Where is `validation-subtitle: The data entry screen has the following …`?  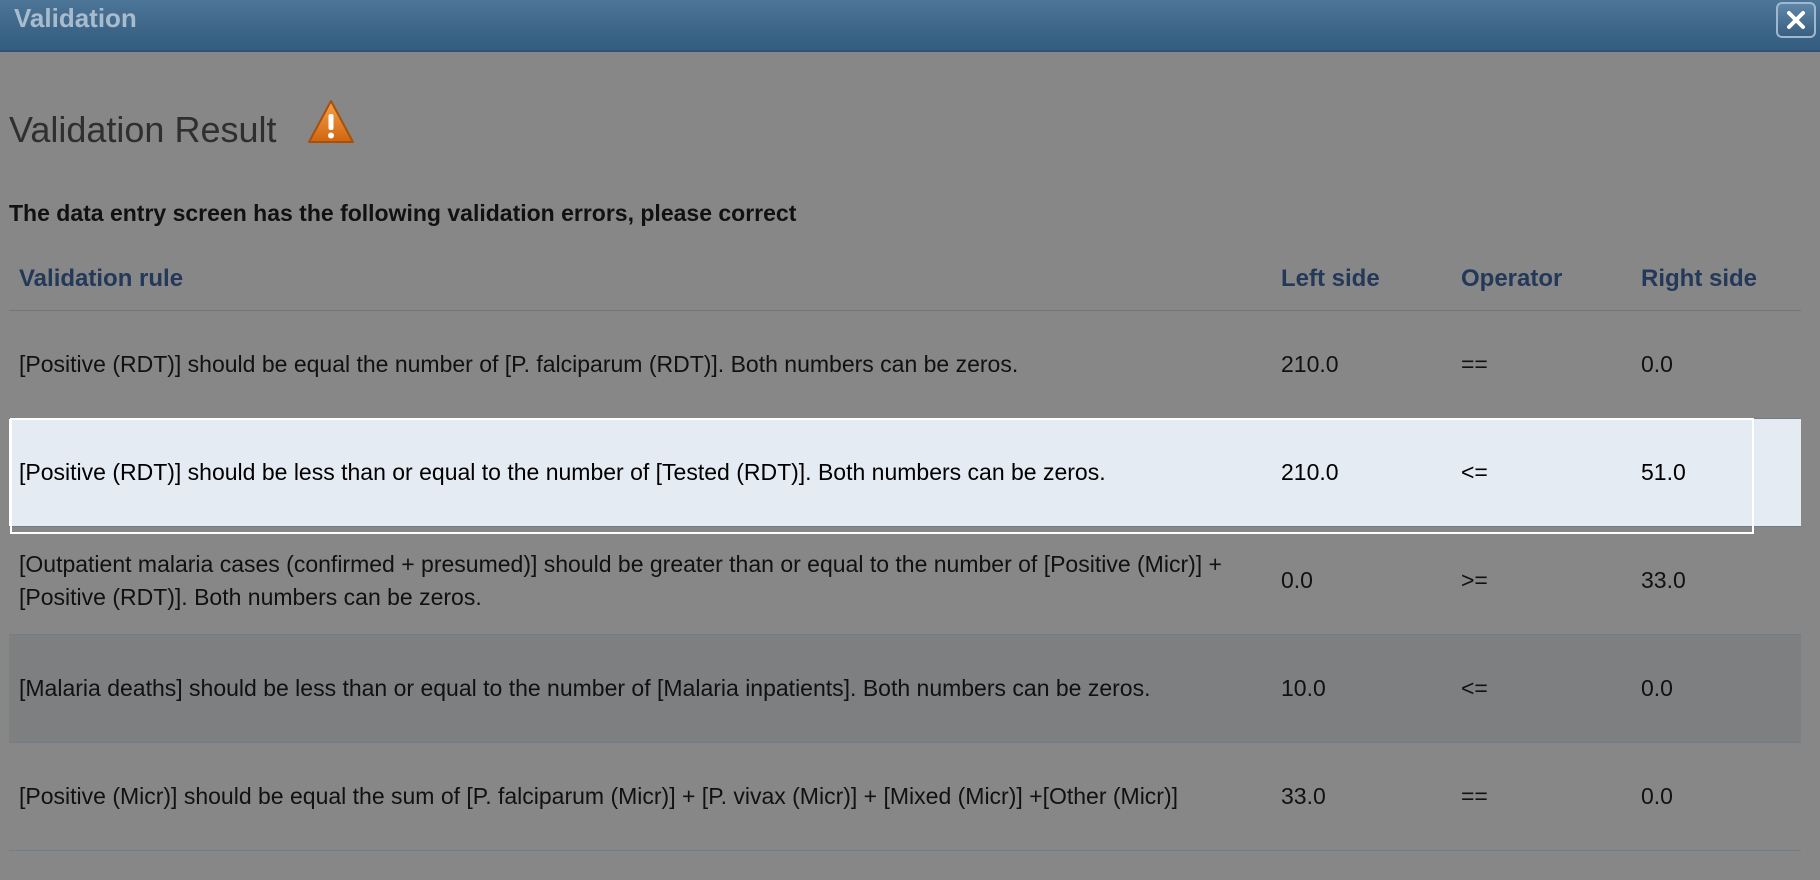
validation-subtitle: The data entry screen has the following … is located at coordinates (403, 213).